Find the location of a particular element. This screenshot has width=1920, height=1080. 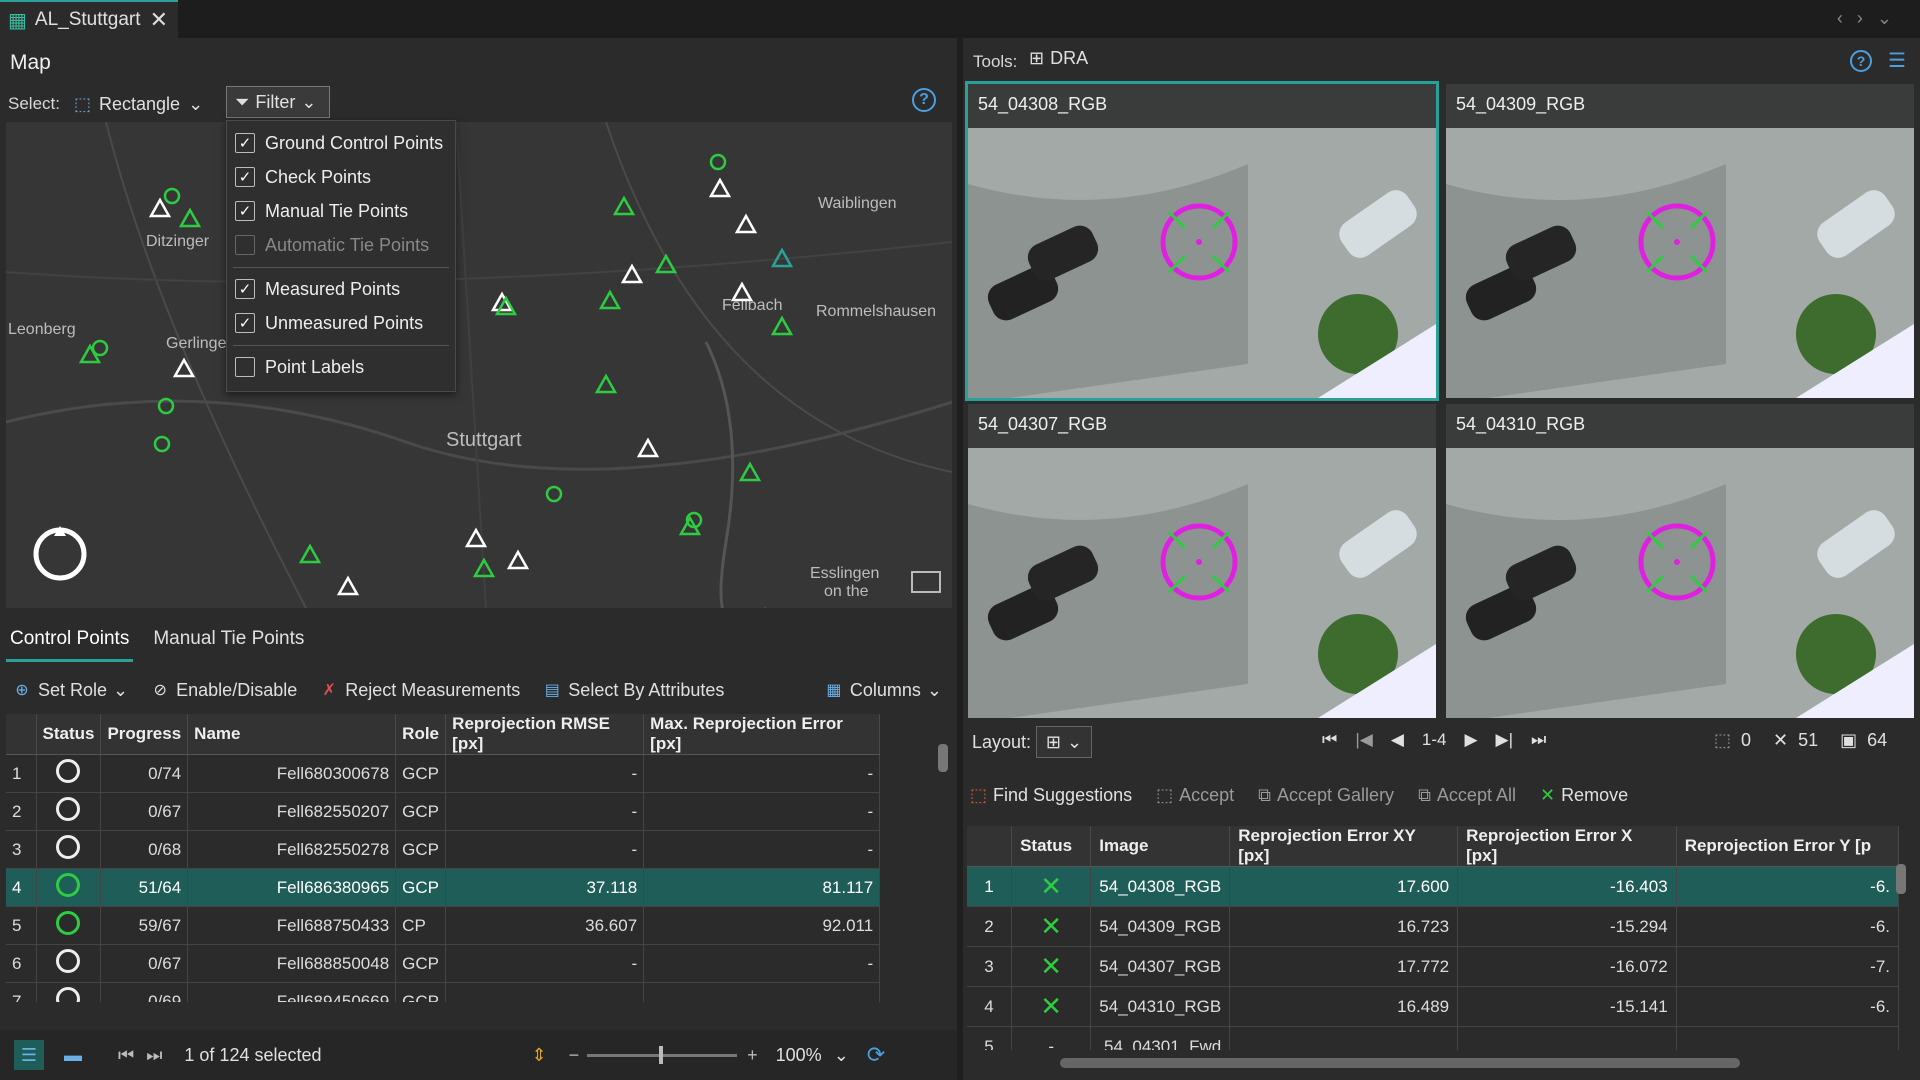

filter-item-unmeasured-points: ✓ Unmeasured Points is located at coordinates (329, 323).